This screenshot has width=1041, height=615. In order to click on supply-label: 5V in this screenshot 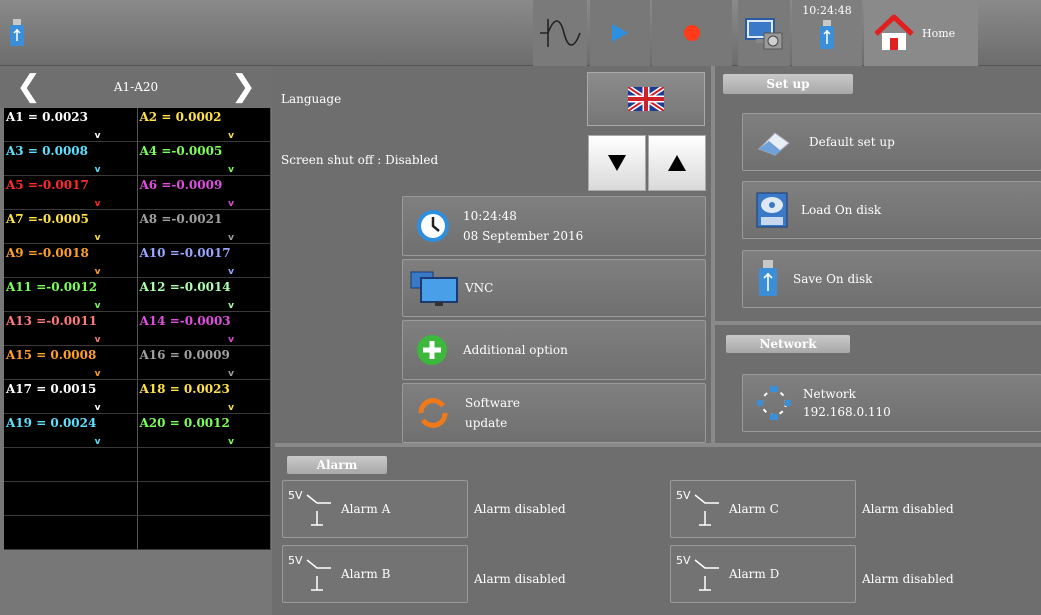, I will do `click(683, 560)`.